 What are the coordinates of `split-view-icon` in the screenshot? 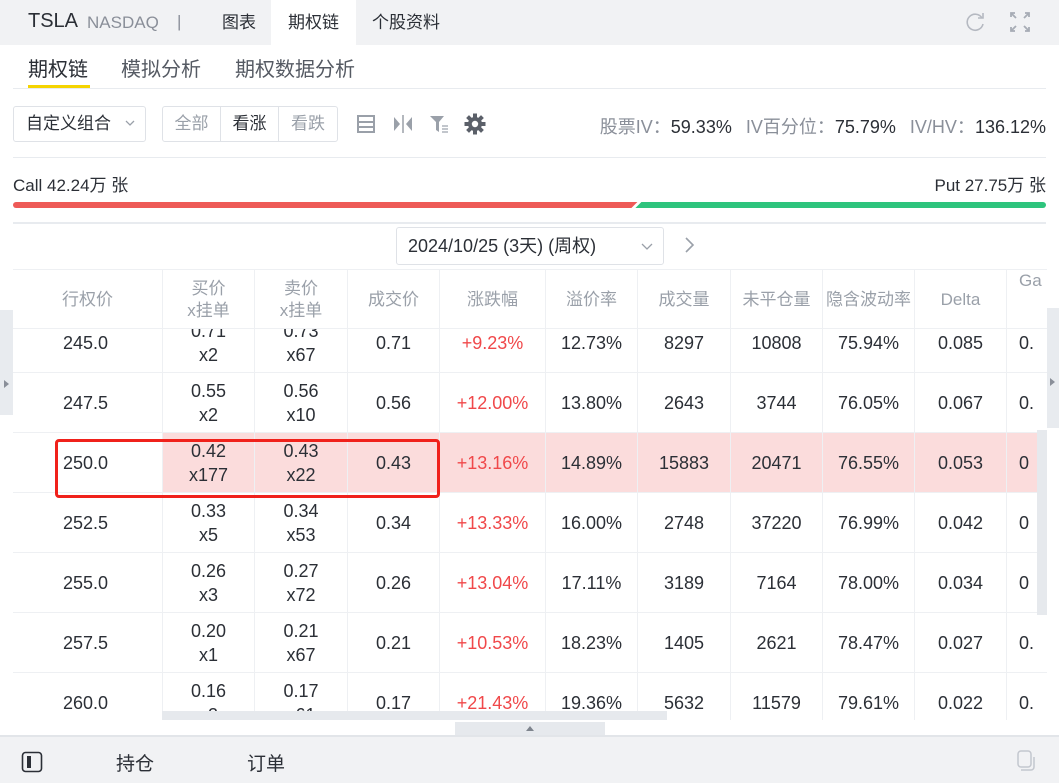 It's located at (403, 124).